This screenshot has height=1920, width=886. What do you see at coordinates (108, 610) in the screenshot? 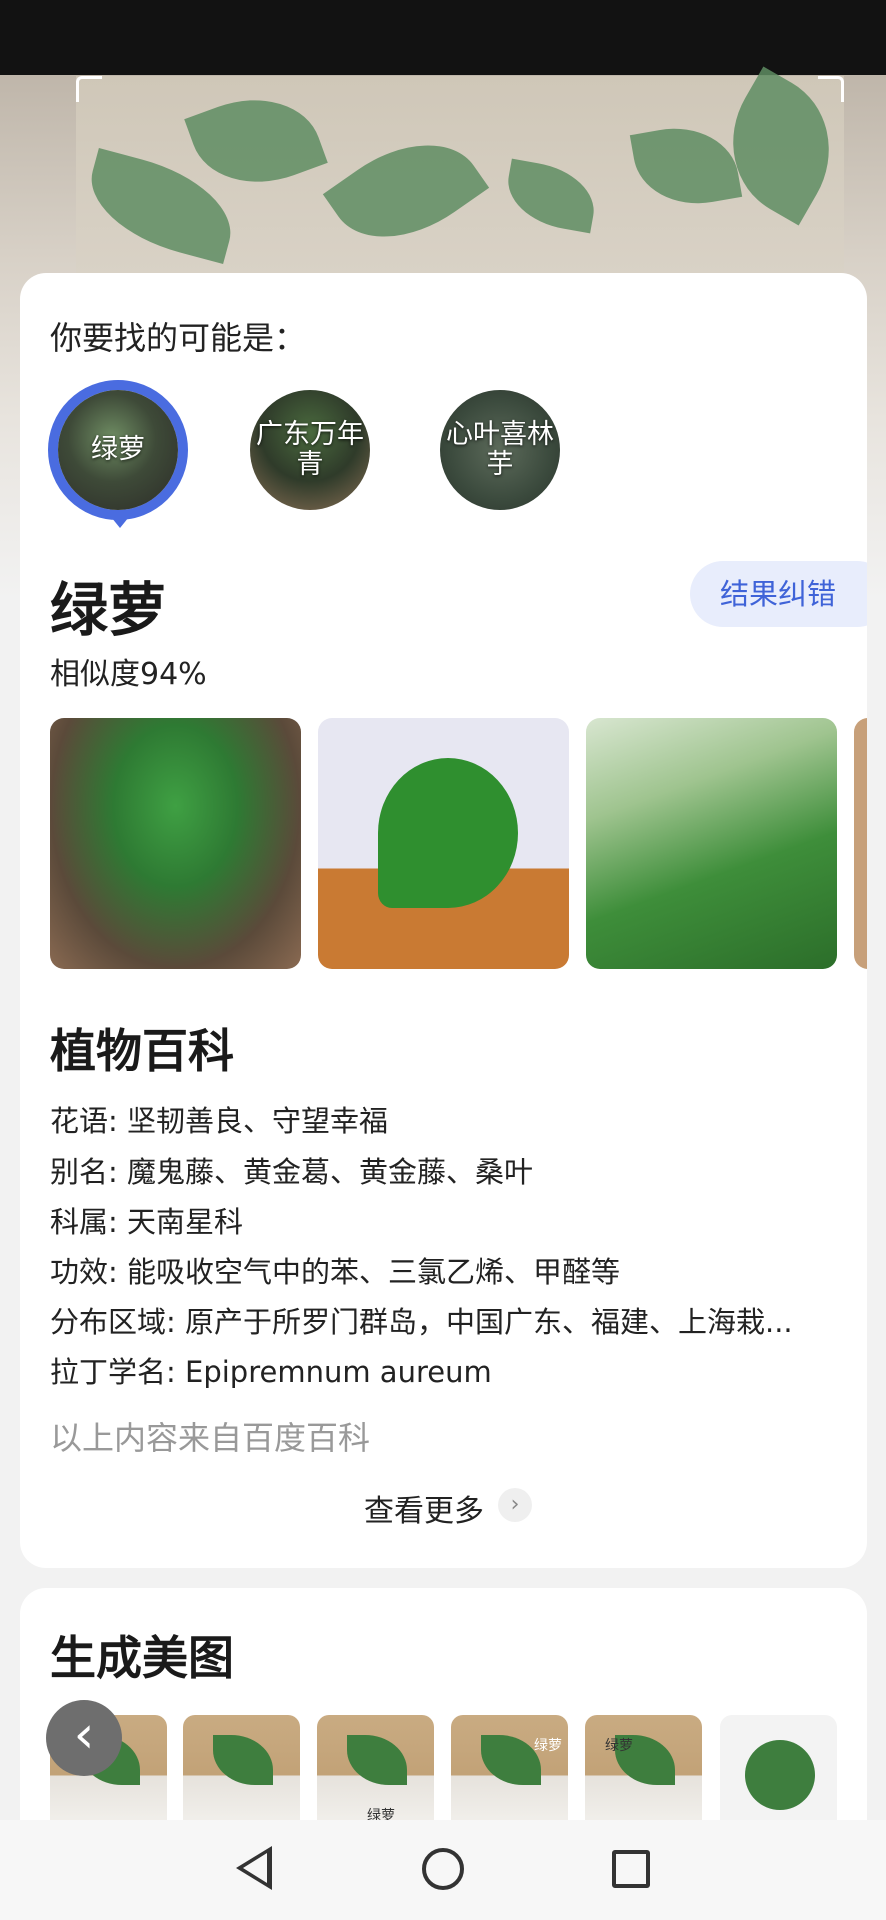
I see `plant-name: 绿萝` at bounding box center [108, 610].